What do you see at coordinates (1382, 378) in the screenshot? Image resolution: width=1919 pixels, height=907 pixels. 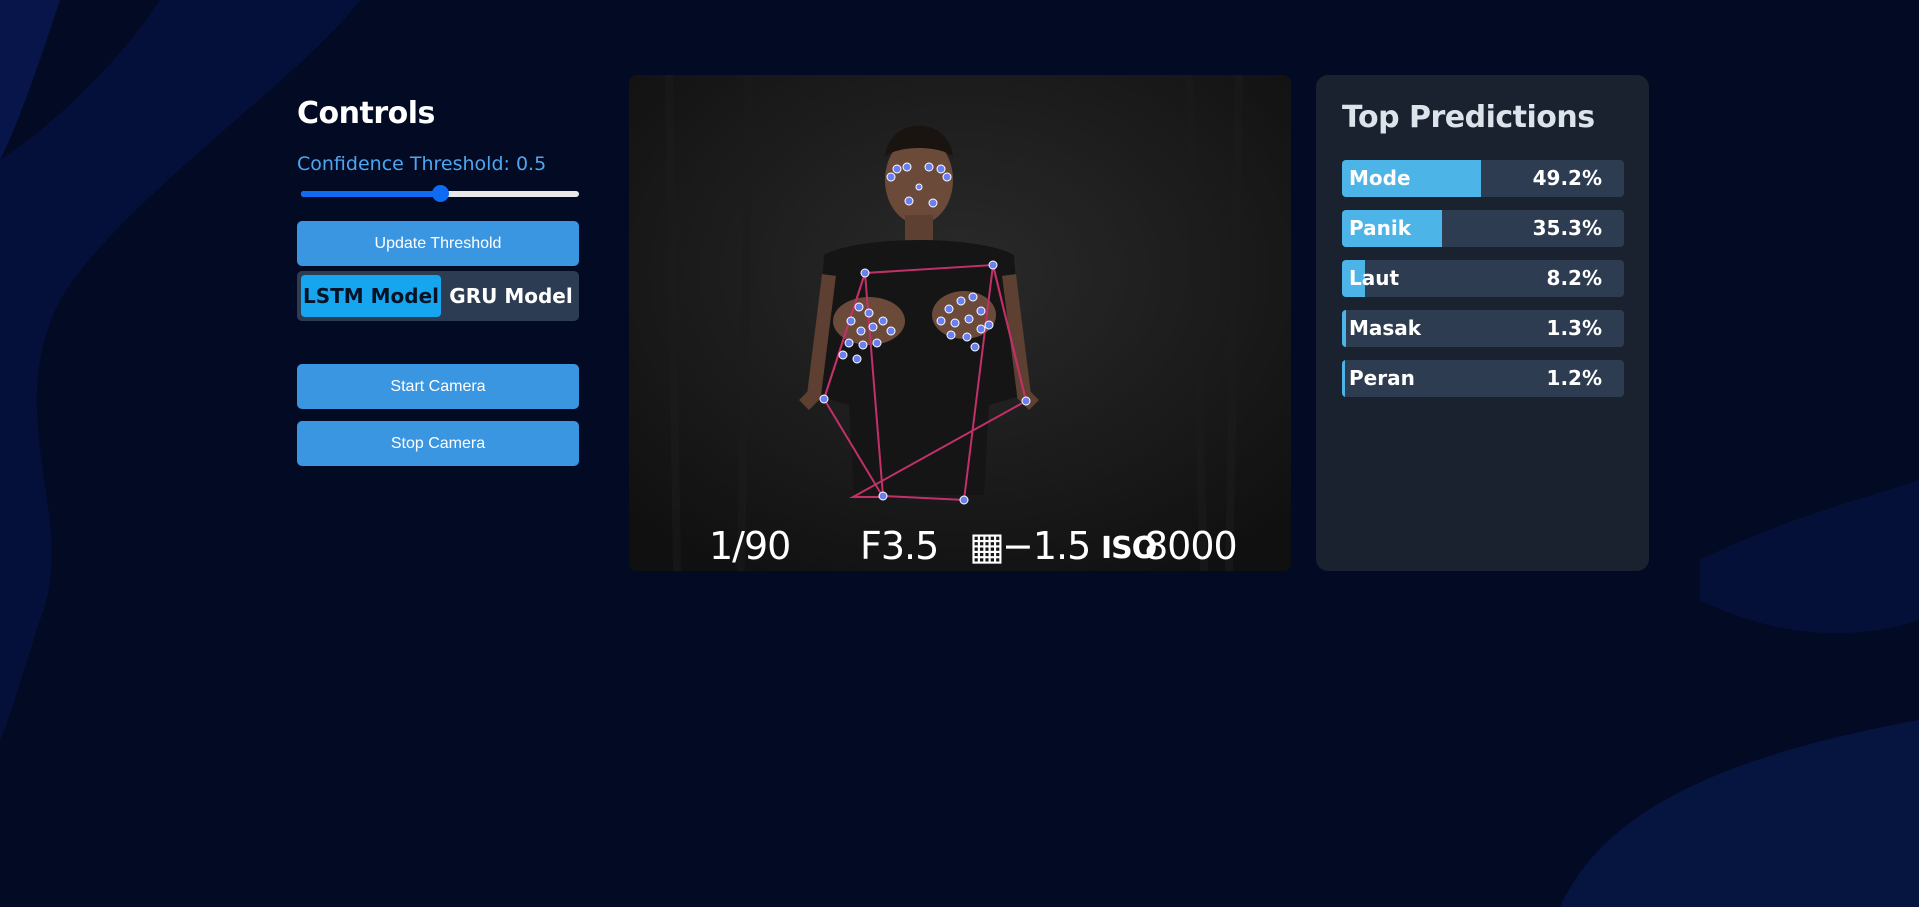 I see `prediction-label: Peran` at bounding box center [1382, 378].